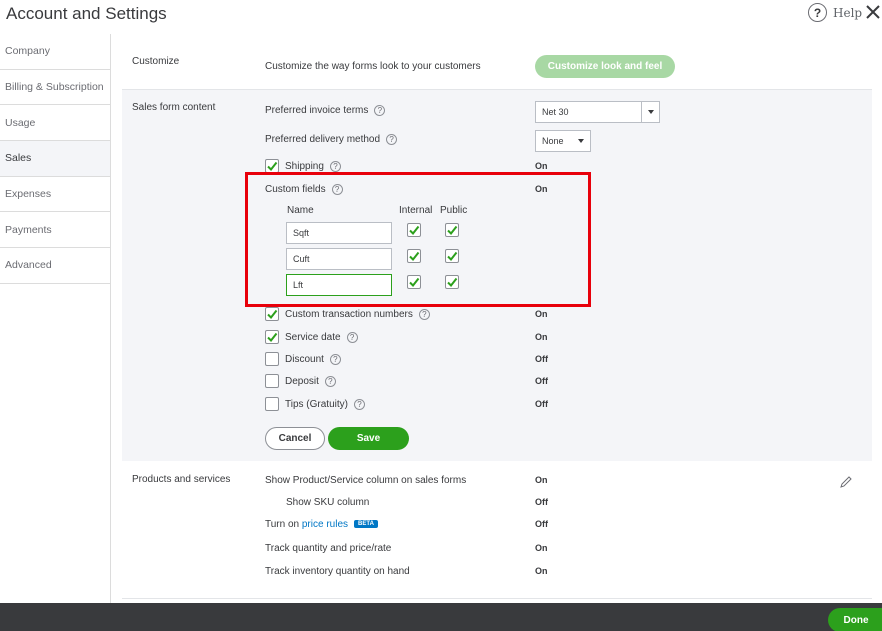 This screenshot has height=631, width=882. Describe the element at coordinates (555, 112) in the screenshot. I see `invoice-terms-value: Net 30` at that location.